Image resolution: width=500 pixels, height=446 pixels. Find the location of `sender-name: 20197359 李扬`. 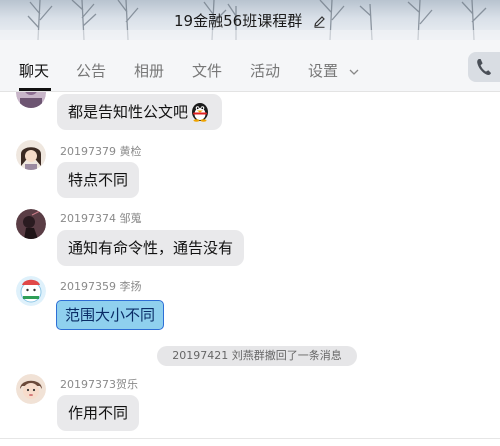

sender-name: 20197359 李扬 is located at coordinates (101, 286).